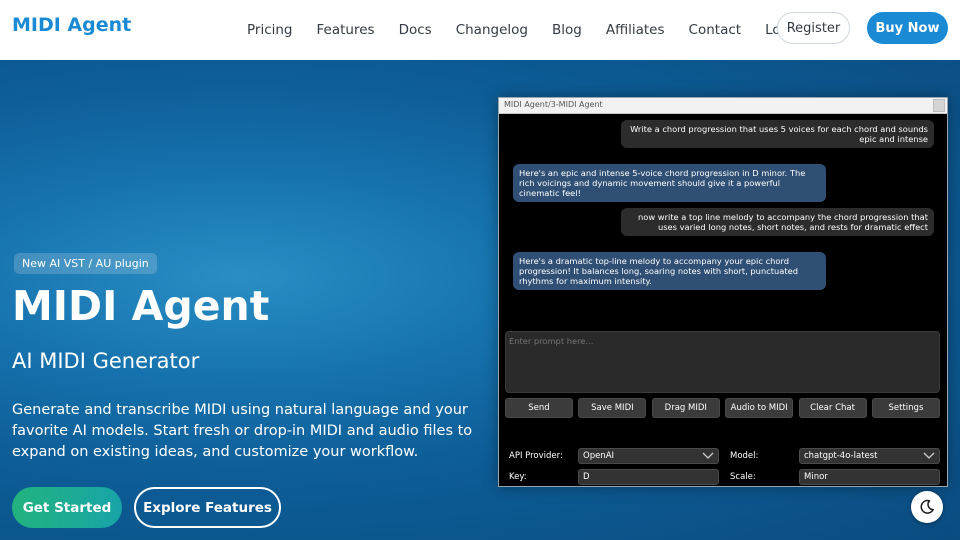 The image size is (960, 540). Describe the element at coordinates (723, 106) in the screenshot. I see `plugin-titlebar: MIDI Agent/3-MIDI Agent` at that location.